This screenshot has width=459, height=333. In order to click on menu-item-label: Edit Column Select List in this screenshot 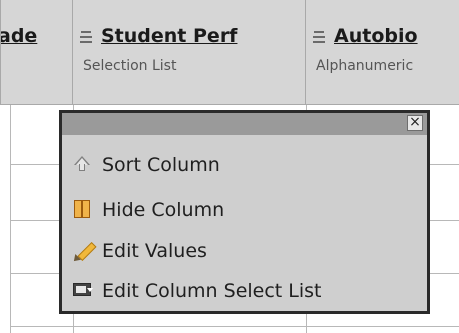, I will do `click(212, 291)`.